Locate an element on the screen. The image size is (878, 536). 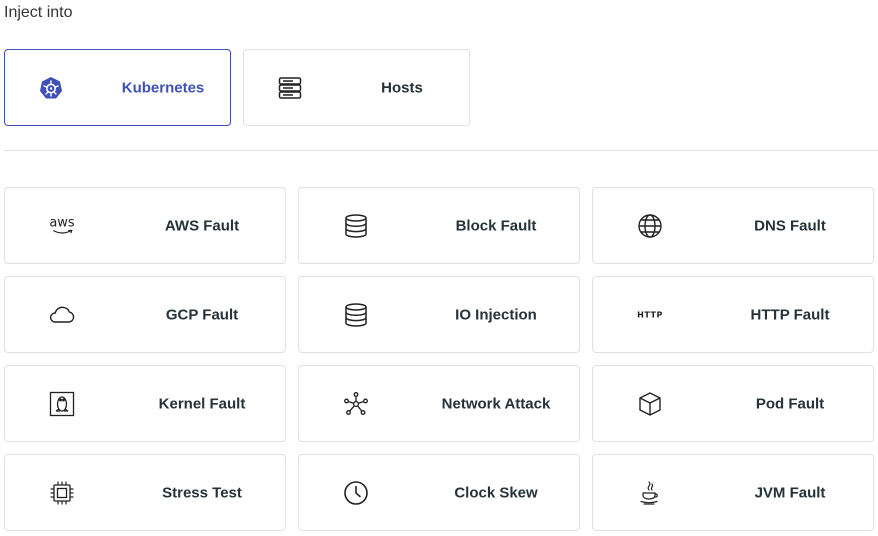
fault-label: GCP Fault is located at coordinates (202, 314).